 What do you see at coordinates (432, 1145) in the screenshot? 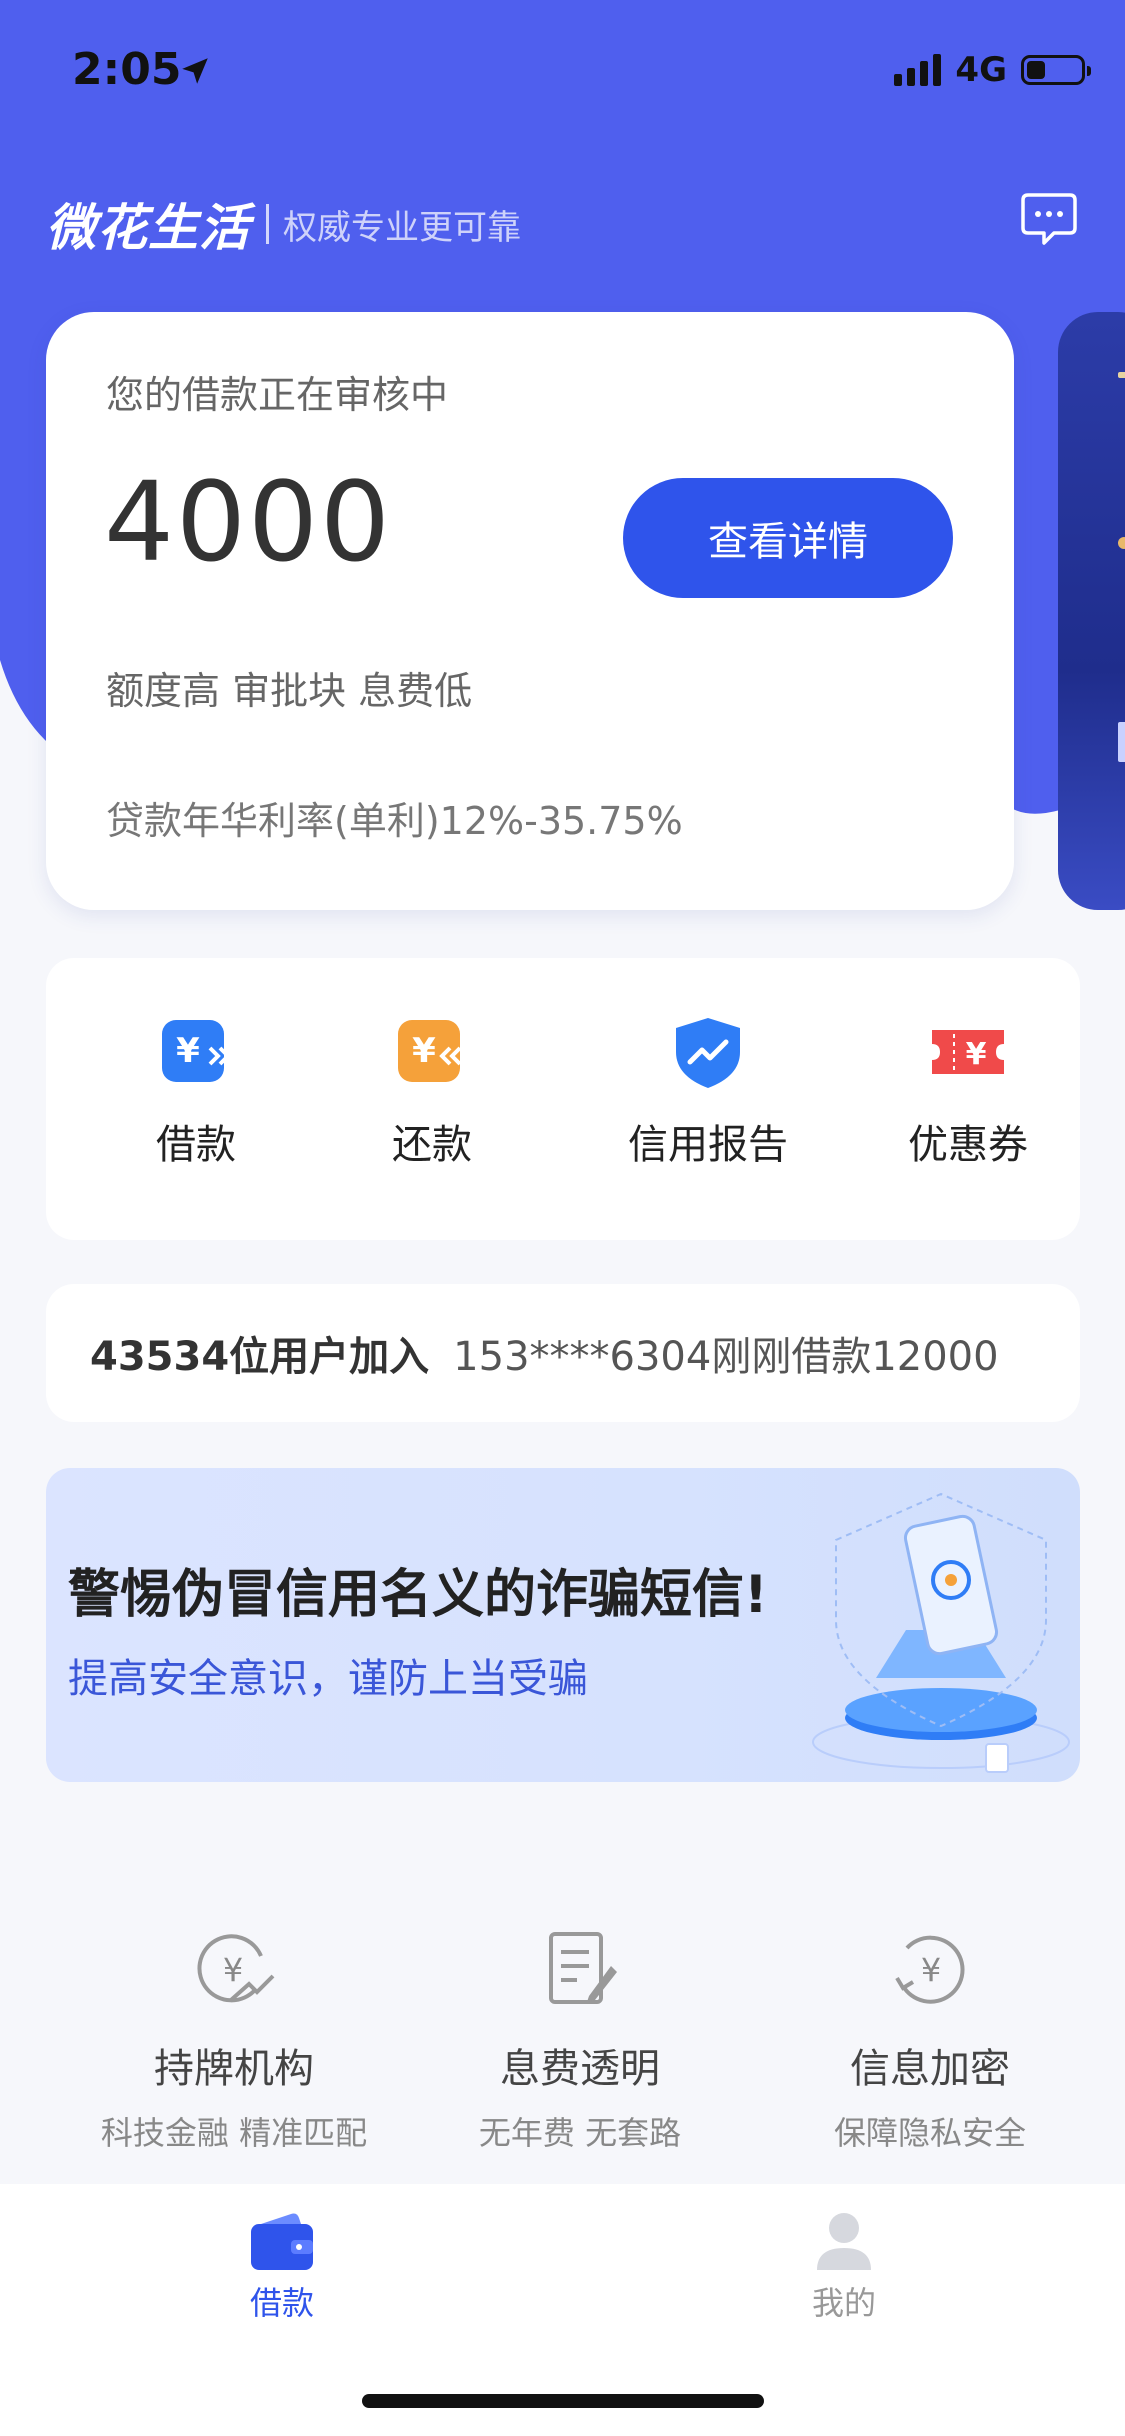
I see `action-label: 还款` at bounding box center [432, 1145].